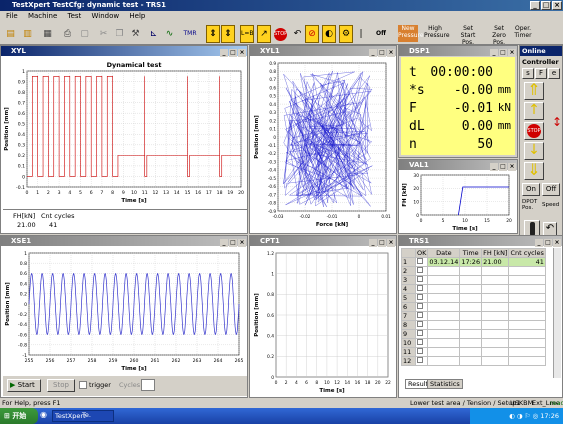 The height and width of the screenshot is (424, 563). I want to click on preview-icon: ▢, so click(84, 34).